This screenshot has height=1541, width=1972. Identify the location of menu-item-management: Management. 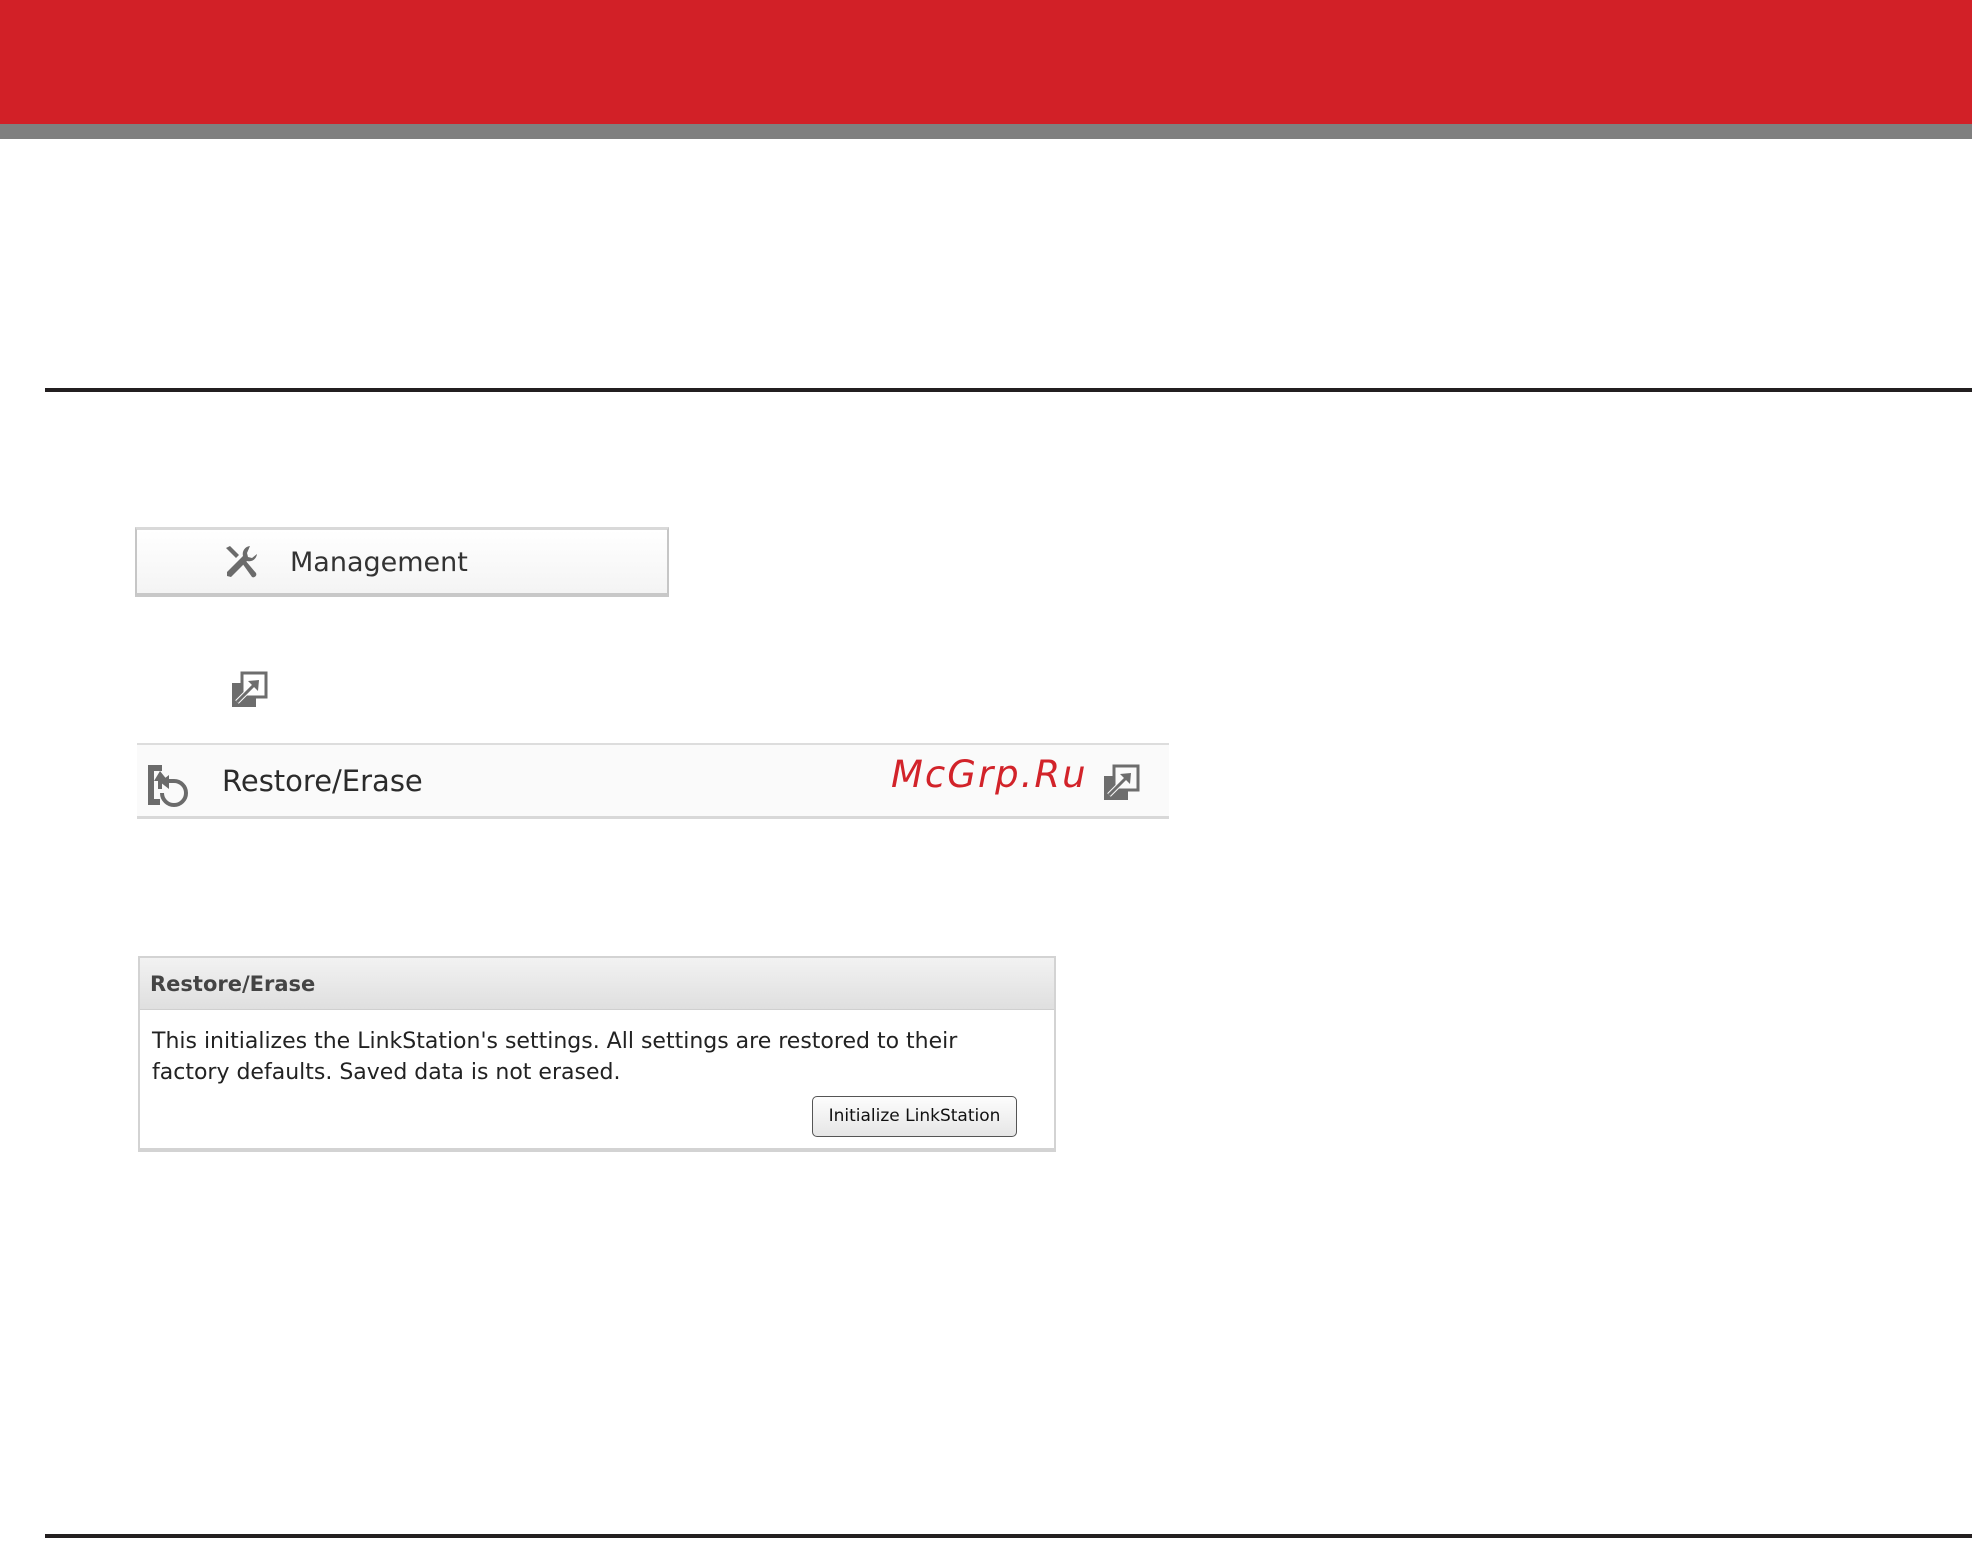
(402, 562).